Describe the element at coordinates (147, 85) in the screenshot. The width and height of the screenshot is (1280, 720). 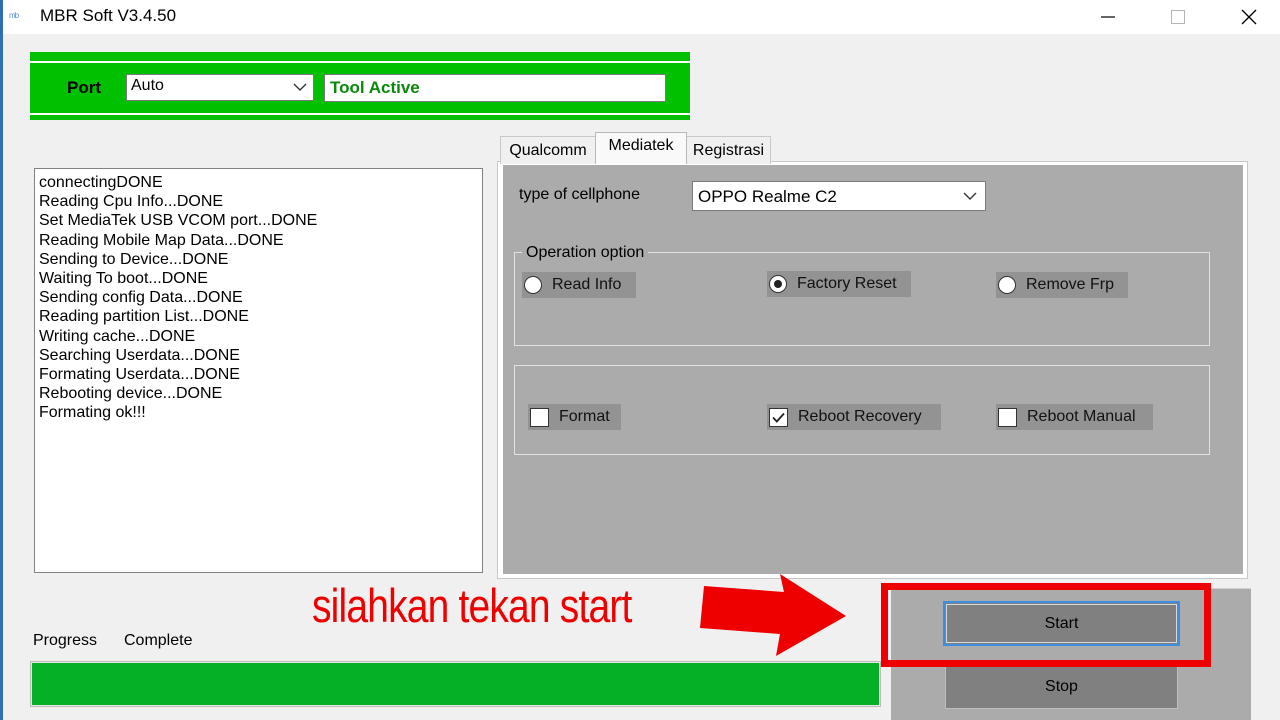
I see `port-value: Auto` at that location.